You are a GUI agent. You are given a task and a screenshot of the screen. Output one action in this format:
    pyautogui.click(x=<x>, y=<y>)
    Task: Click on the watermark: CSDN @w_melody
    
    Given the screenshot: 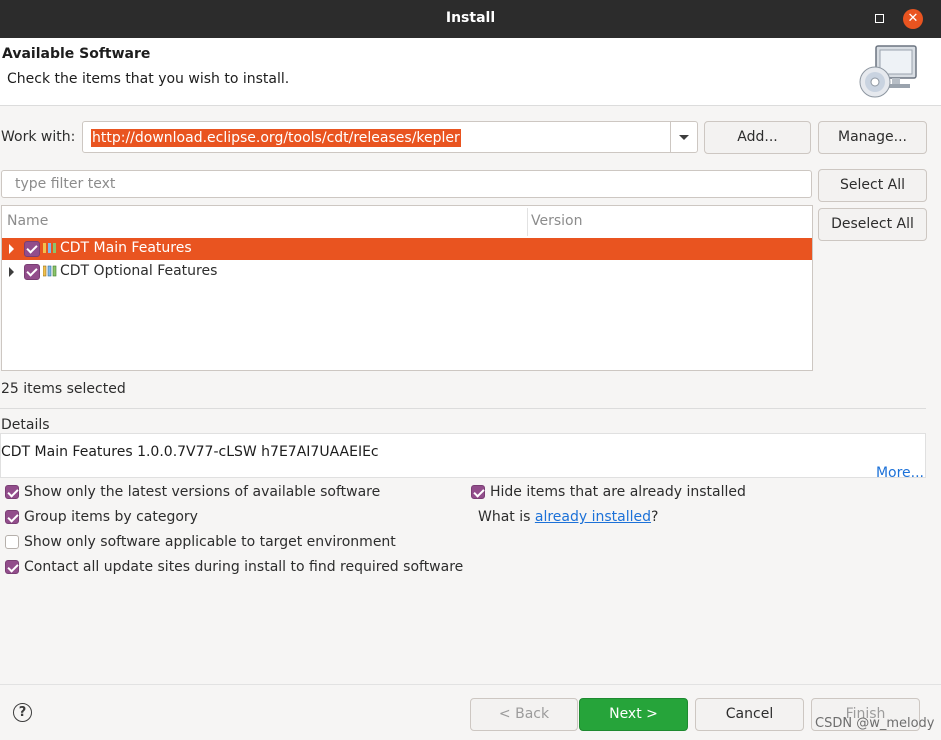 What is the action you would take?
    pyautogui.click(x=875, y=723)
    